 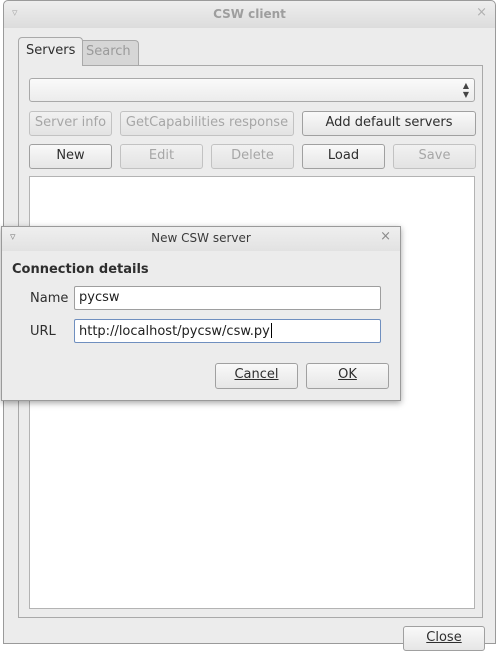 I want to click on new-button: New, so click(x=70, y=156).